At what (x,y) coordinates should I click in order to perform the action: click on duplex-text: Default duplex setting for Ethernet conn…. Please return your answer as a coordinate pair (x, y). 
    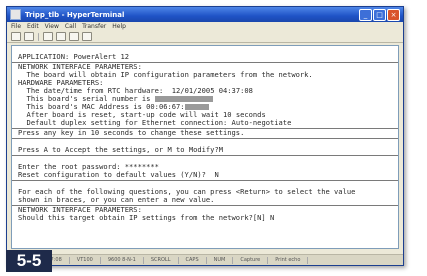
    Looking at the image, I should click on (159, 122).